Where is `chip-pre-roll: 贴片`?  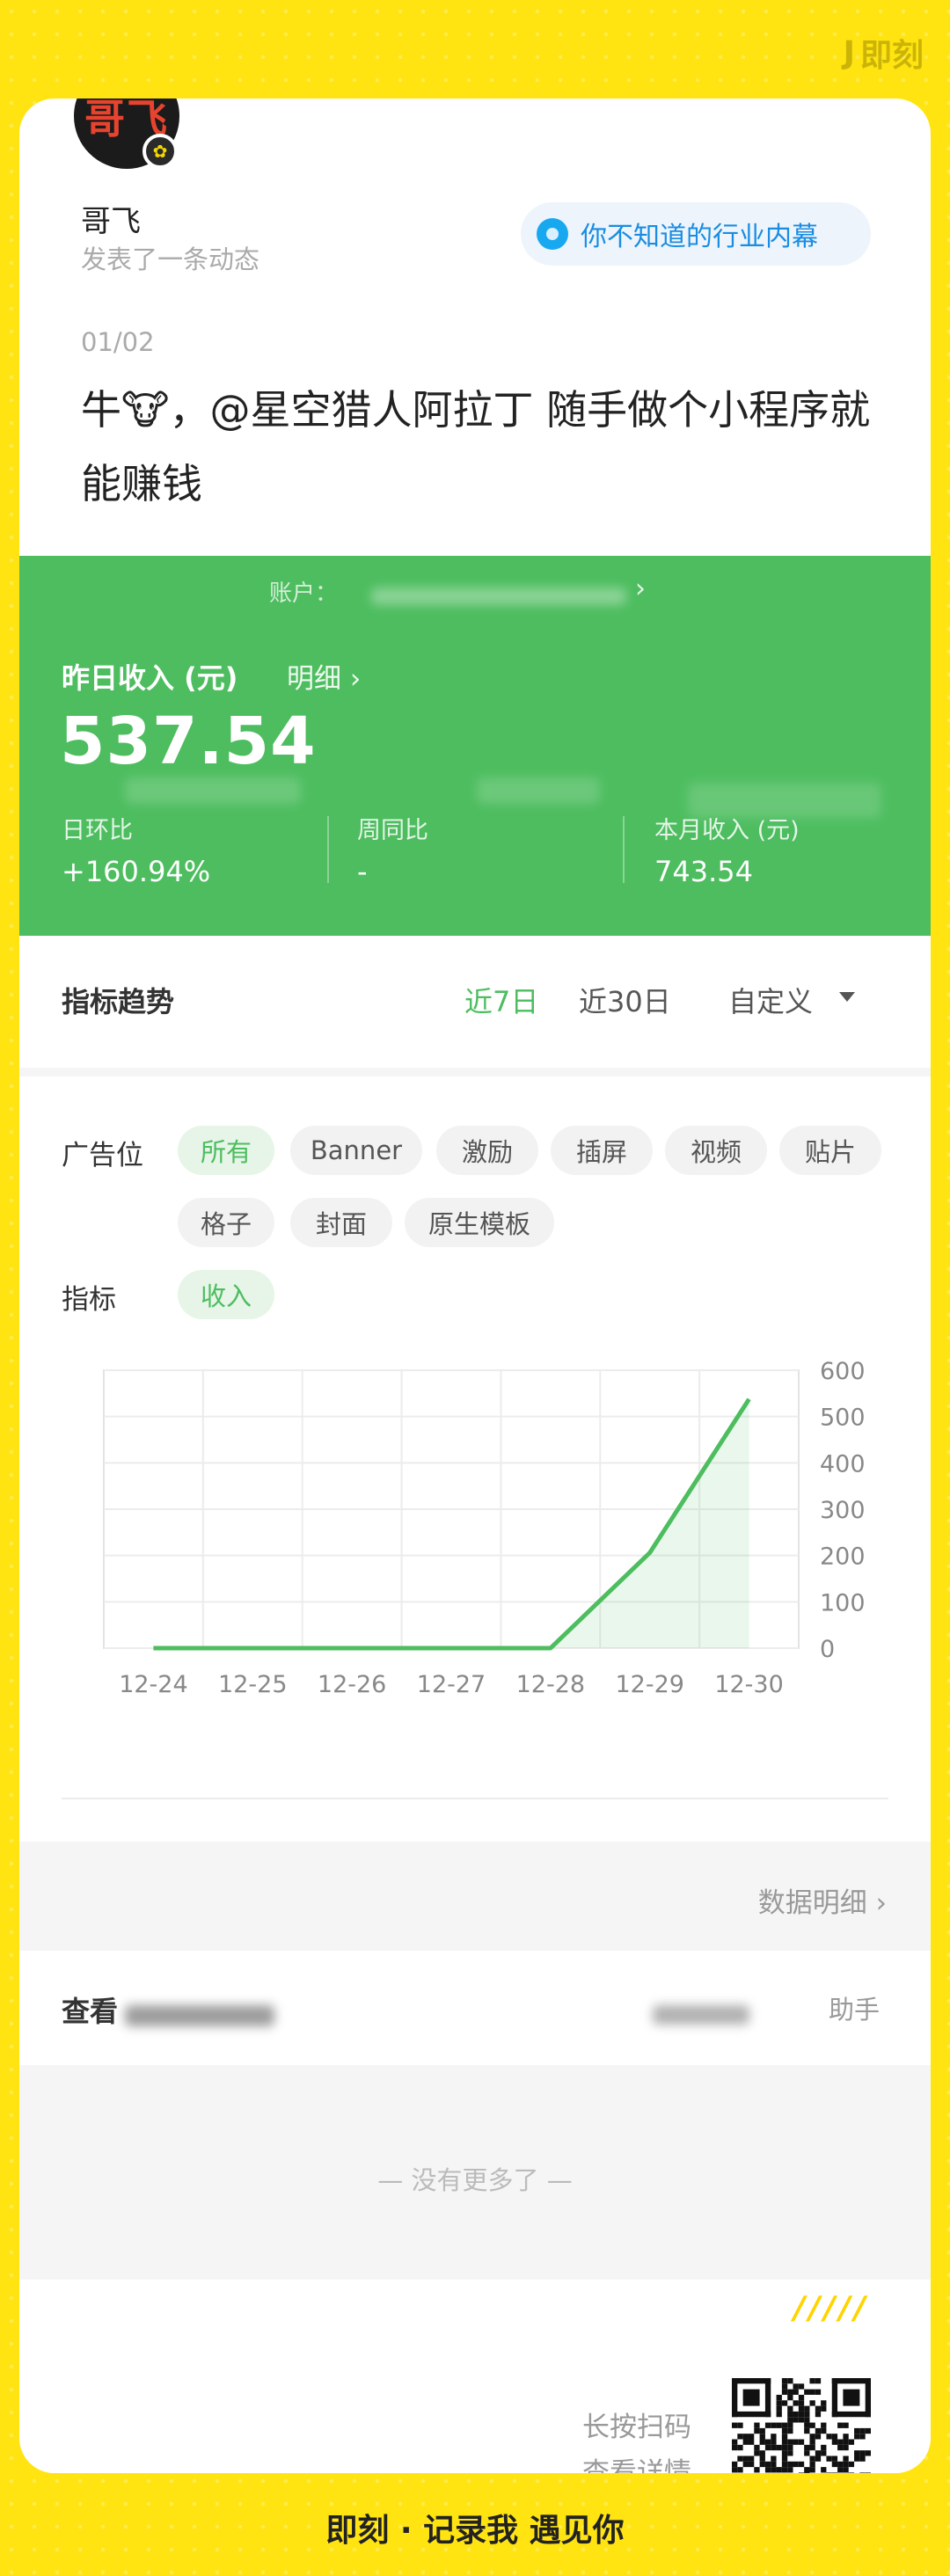
chip-pre-roll: 贴片 is located at coordinates (830, 1150).